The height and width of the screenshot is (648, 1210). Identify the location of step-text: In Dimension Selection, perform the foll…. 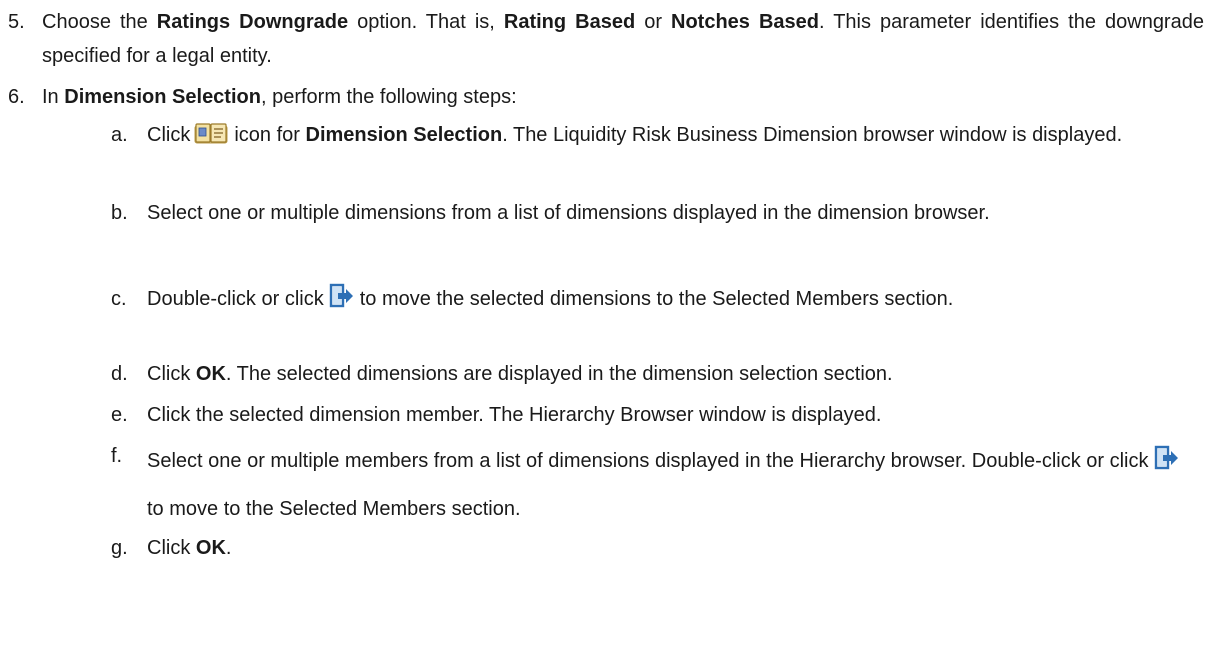
(623, 97).